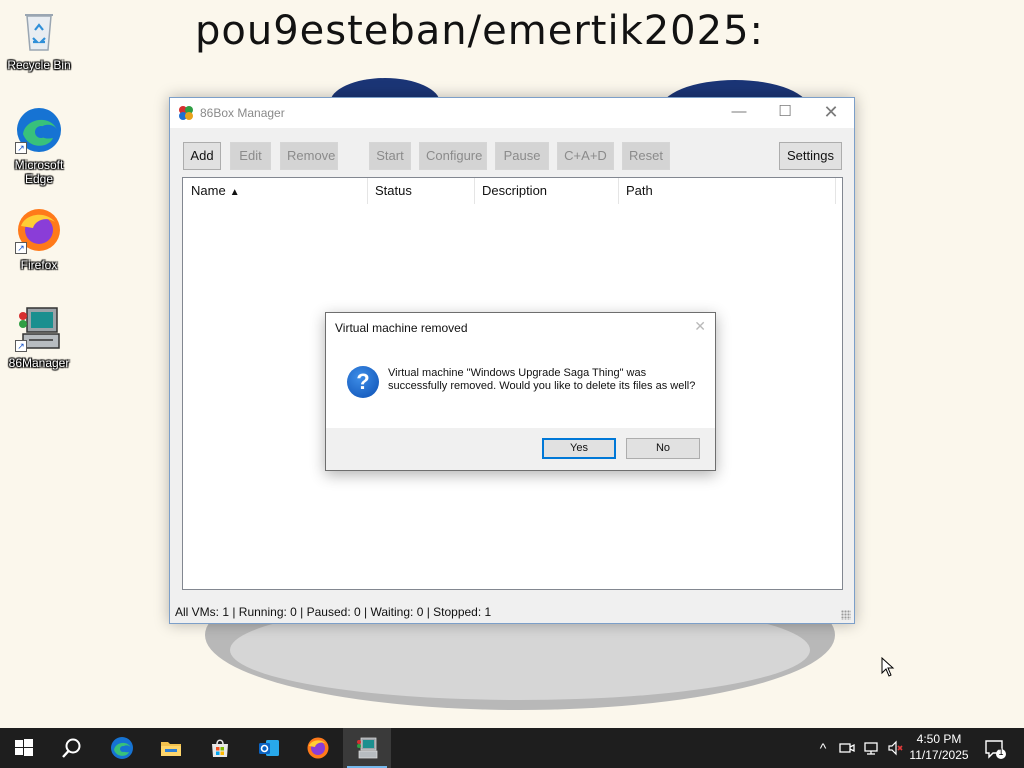 This screenshot has height=768, width=1024. I want to click on desktop-icon-recycle-bin: Recycle Bin, so click(39, 39).